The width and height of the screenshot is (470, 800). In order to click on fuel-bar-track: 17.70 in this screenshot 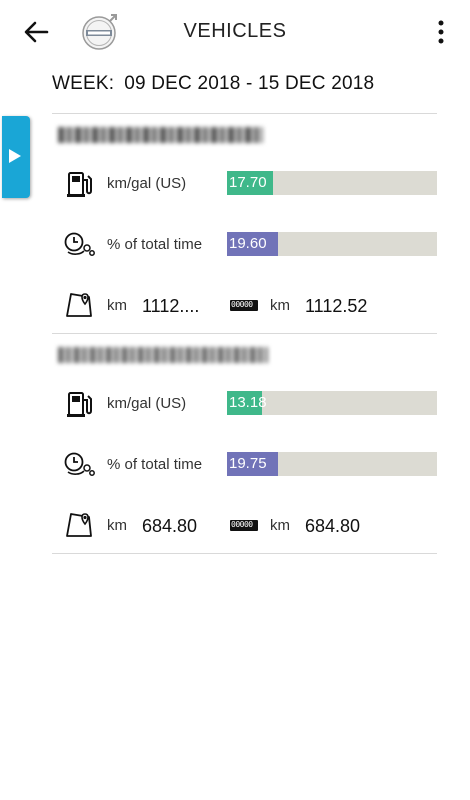, I will do `click(332, 183)`.